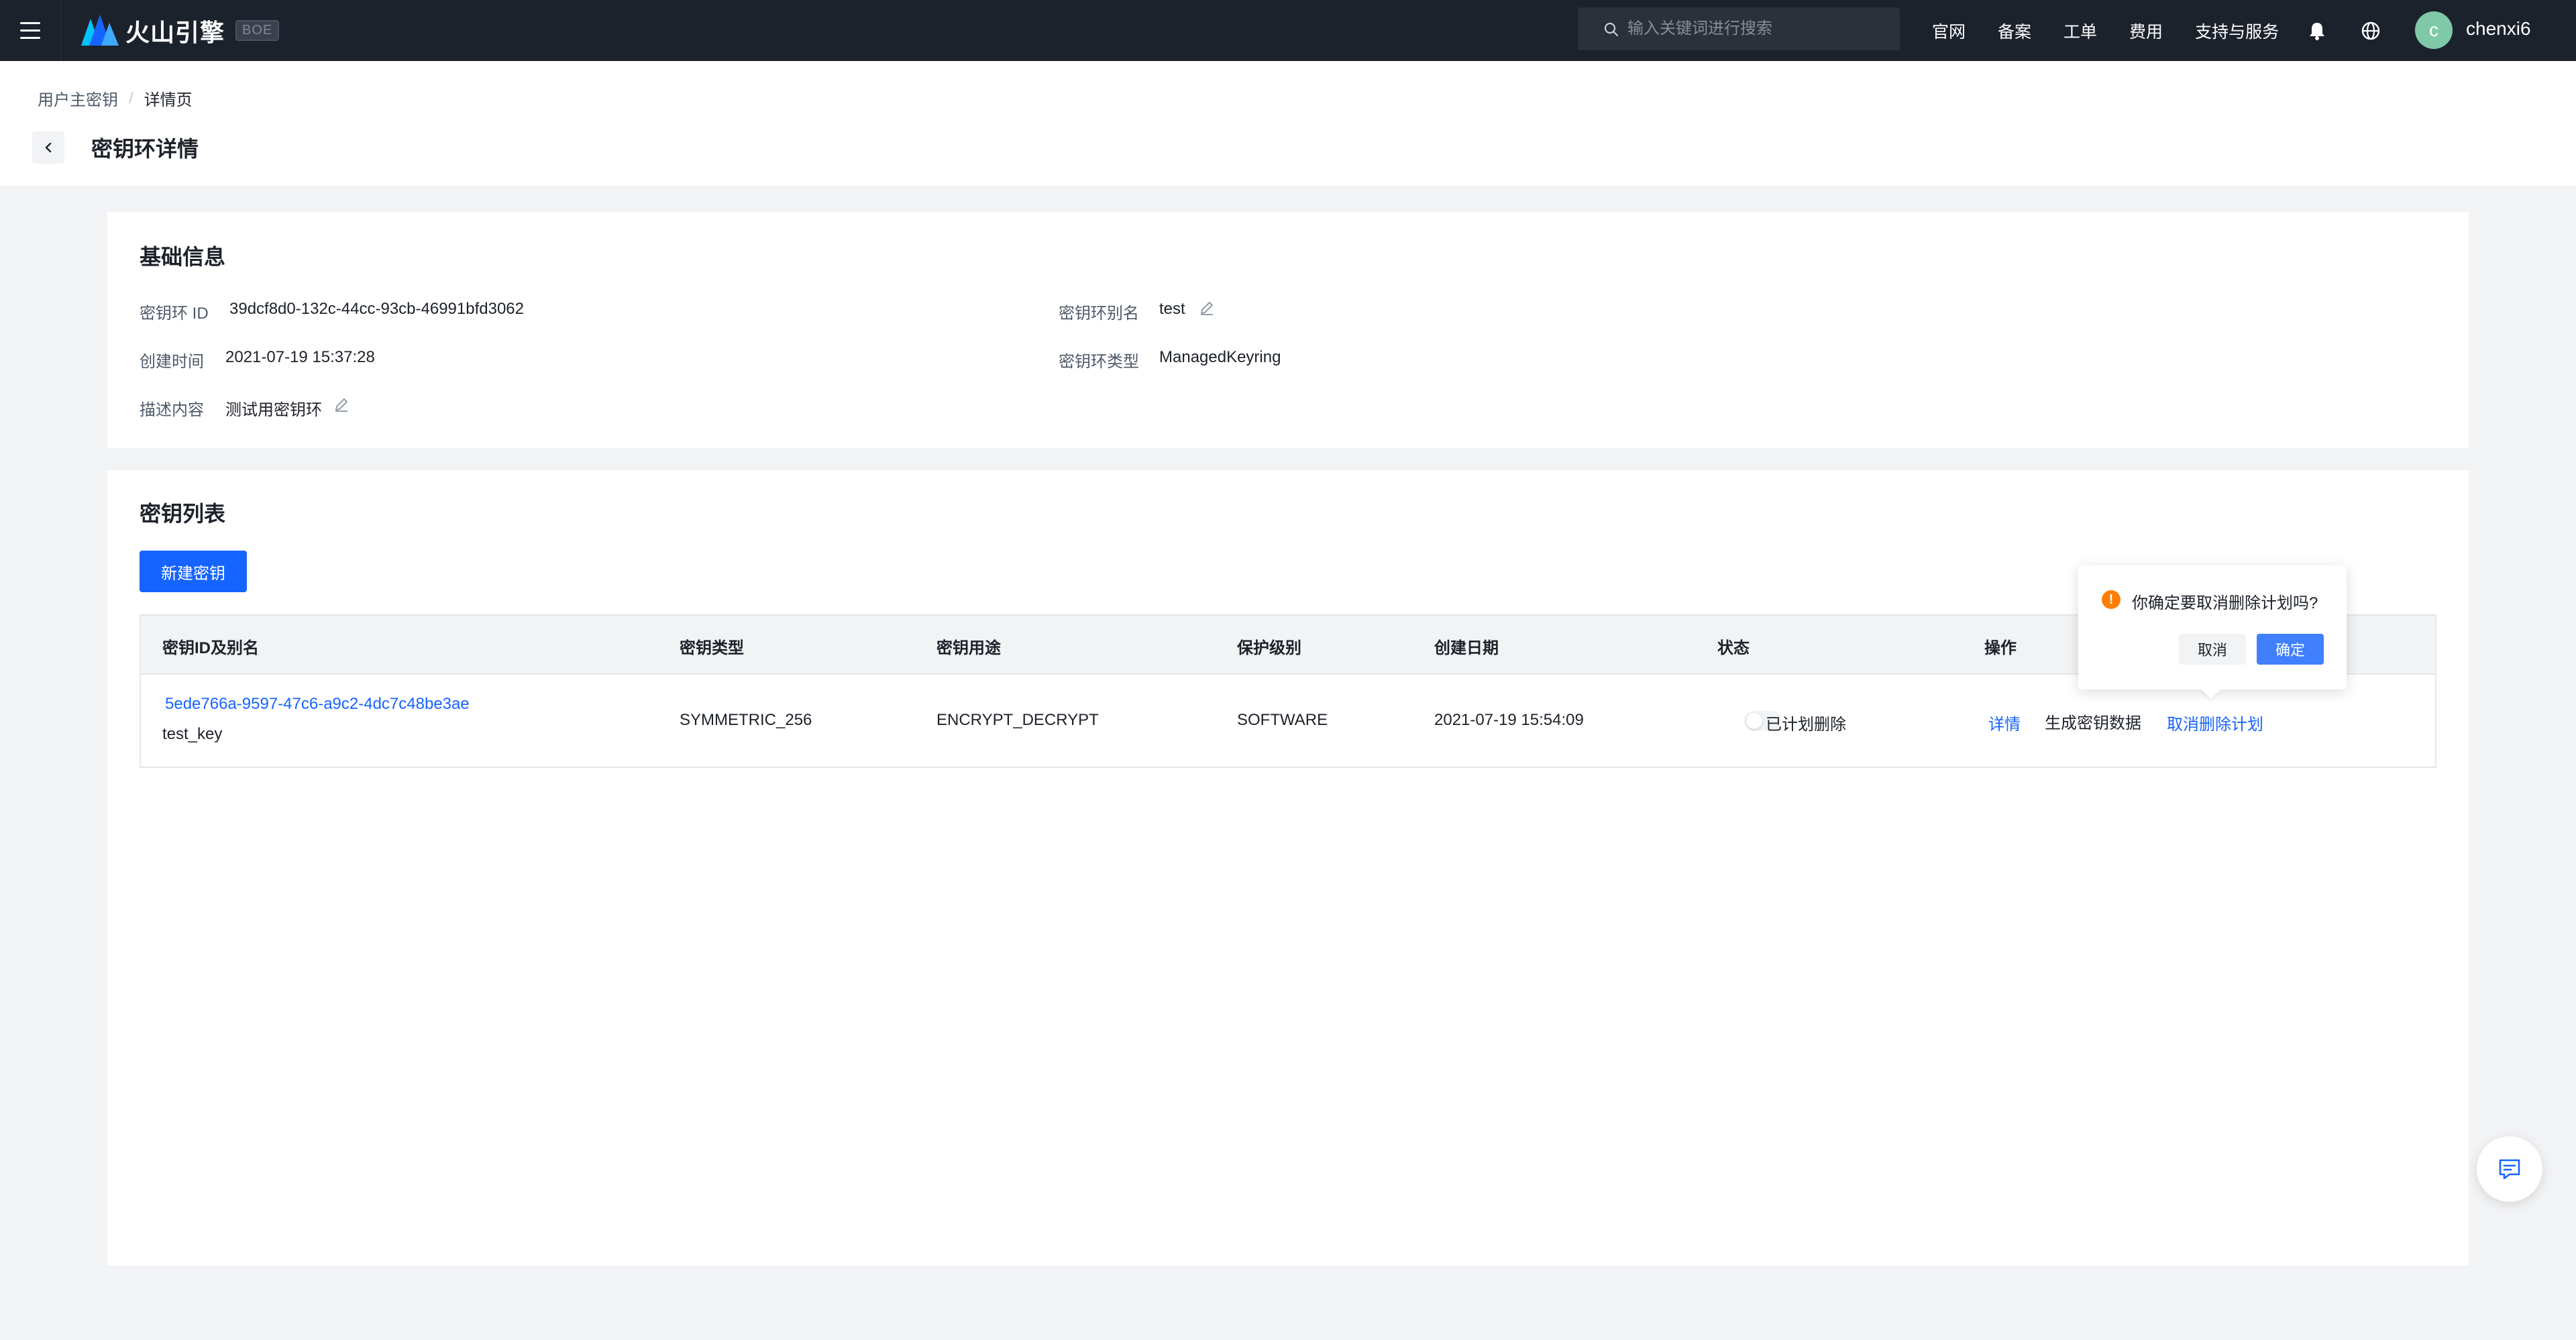 Image resolution: width=2576 pixels, height=1340 pixels. Describe the element at coordinates (1754, 28) in the screenshot. I see `search-input` at that location.